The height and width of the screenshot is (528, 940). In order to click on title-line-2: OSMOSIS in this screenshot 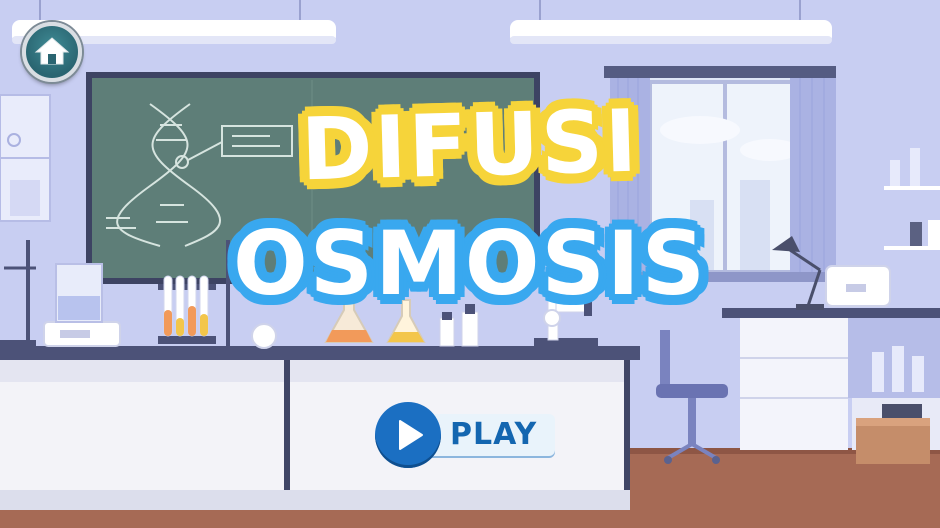, I will do `click(470, 263)`.